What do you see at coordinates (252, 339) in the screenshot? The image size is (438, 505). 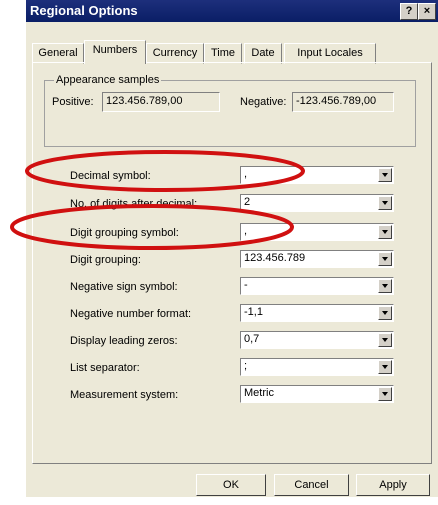 I see `leading-zeros-value: 0,7` at bounding box center [252, 339].